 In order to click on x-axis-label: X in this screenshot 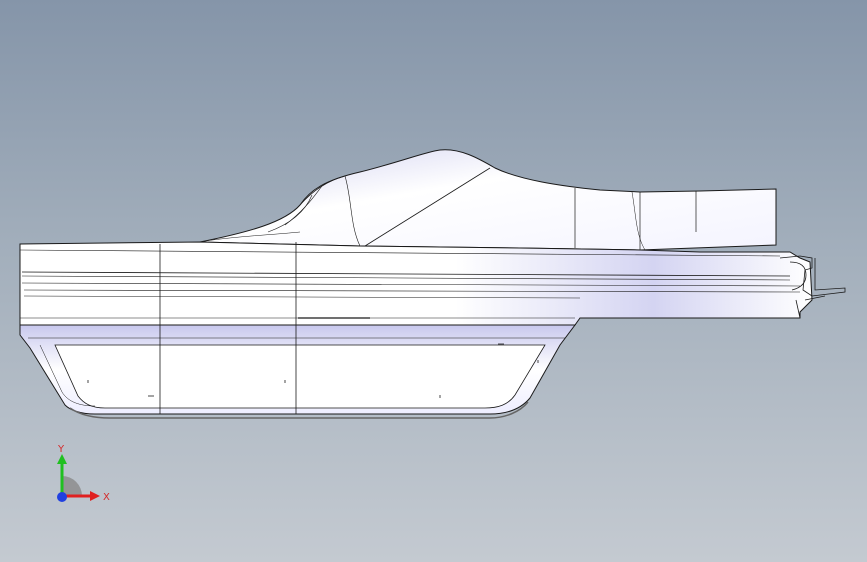, I will do `click(106, 497)`.